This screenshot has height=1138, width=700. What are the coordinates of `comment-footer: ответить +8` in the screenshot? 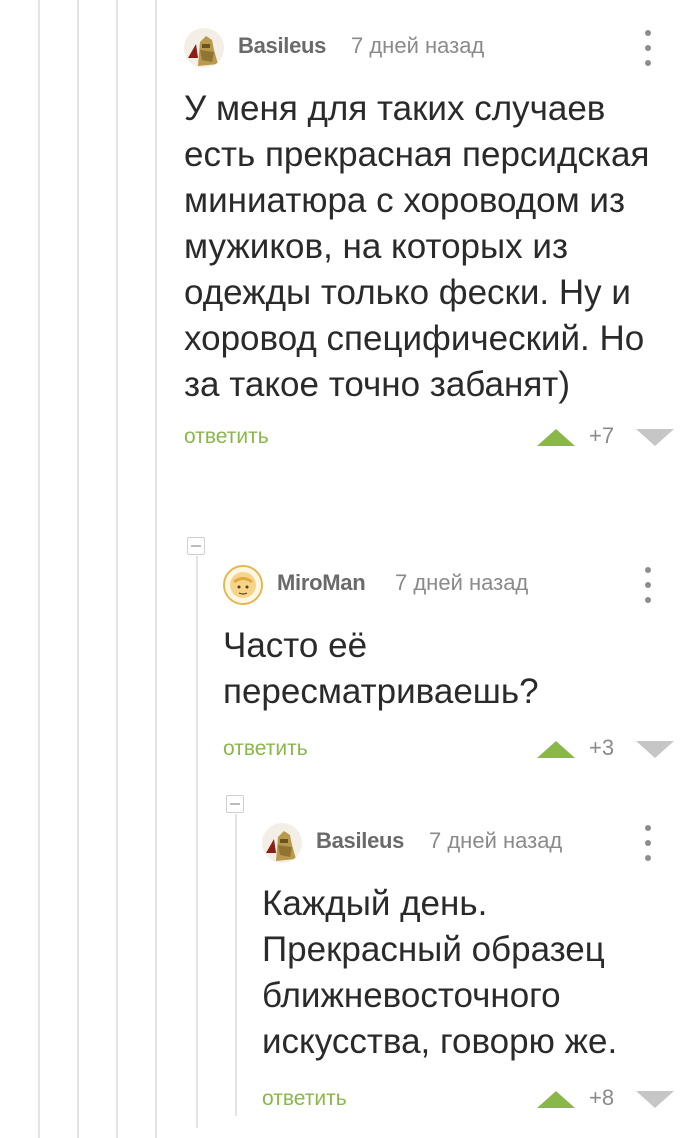 It's located at (471, 1100).